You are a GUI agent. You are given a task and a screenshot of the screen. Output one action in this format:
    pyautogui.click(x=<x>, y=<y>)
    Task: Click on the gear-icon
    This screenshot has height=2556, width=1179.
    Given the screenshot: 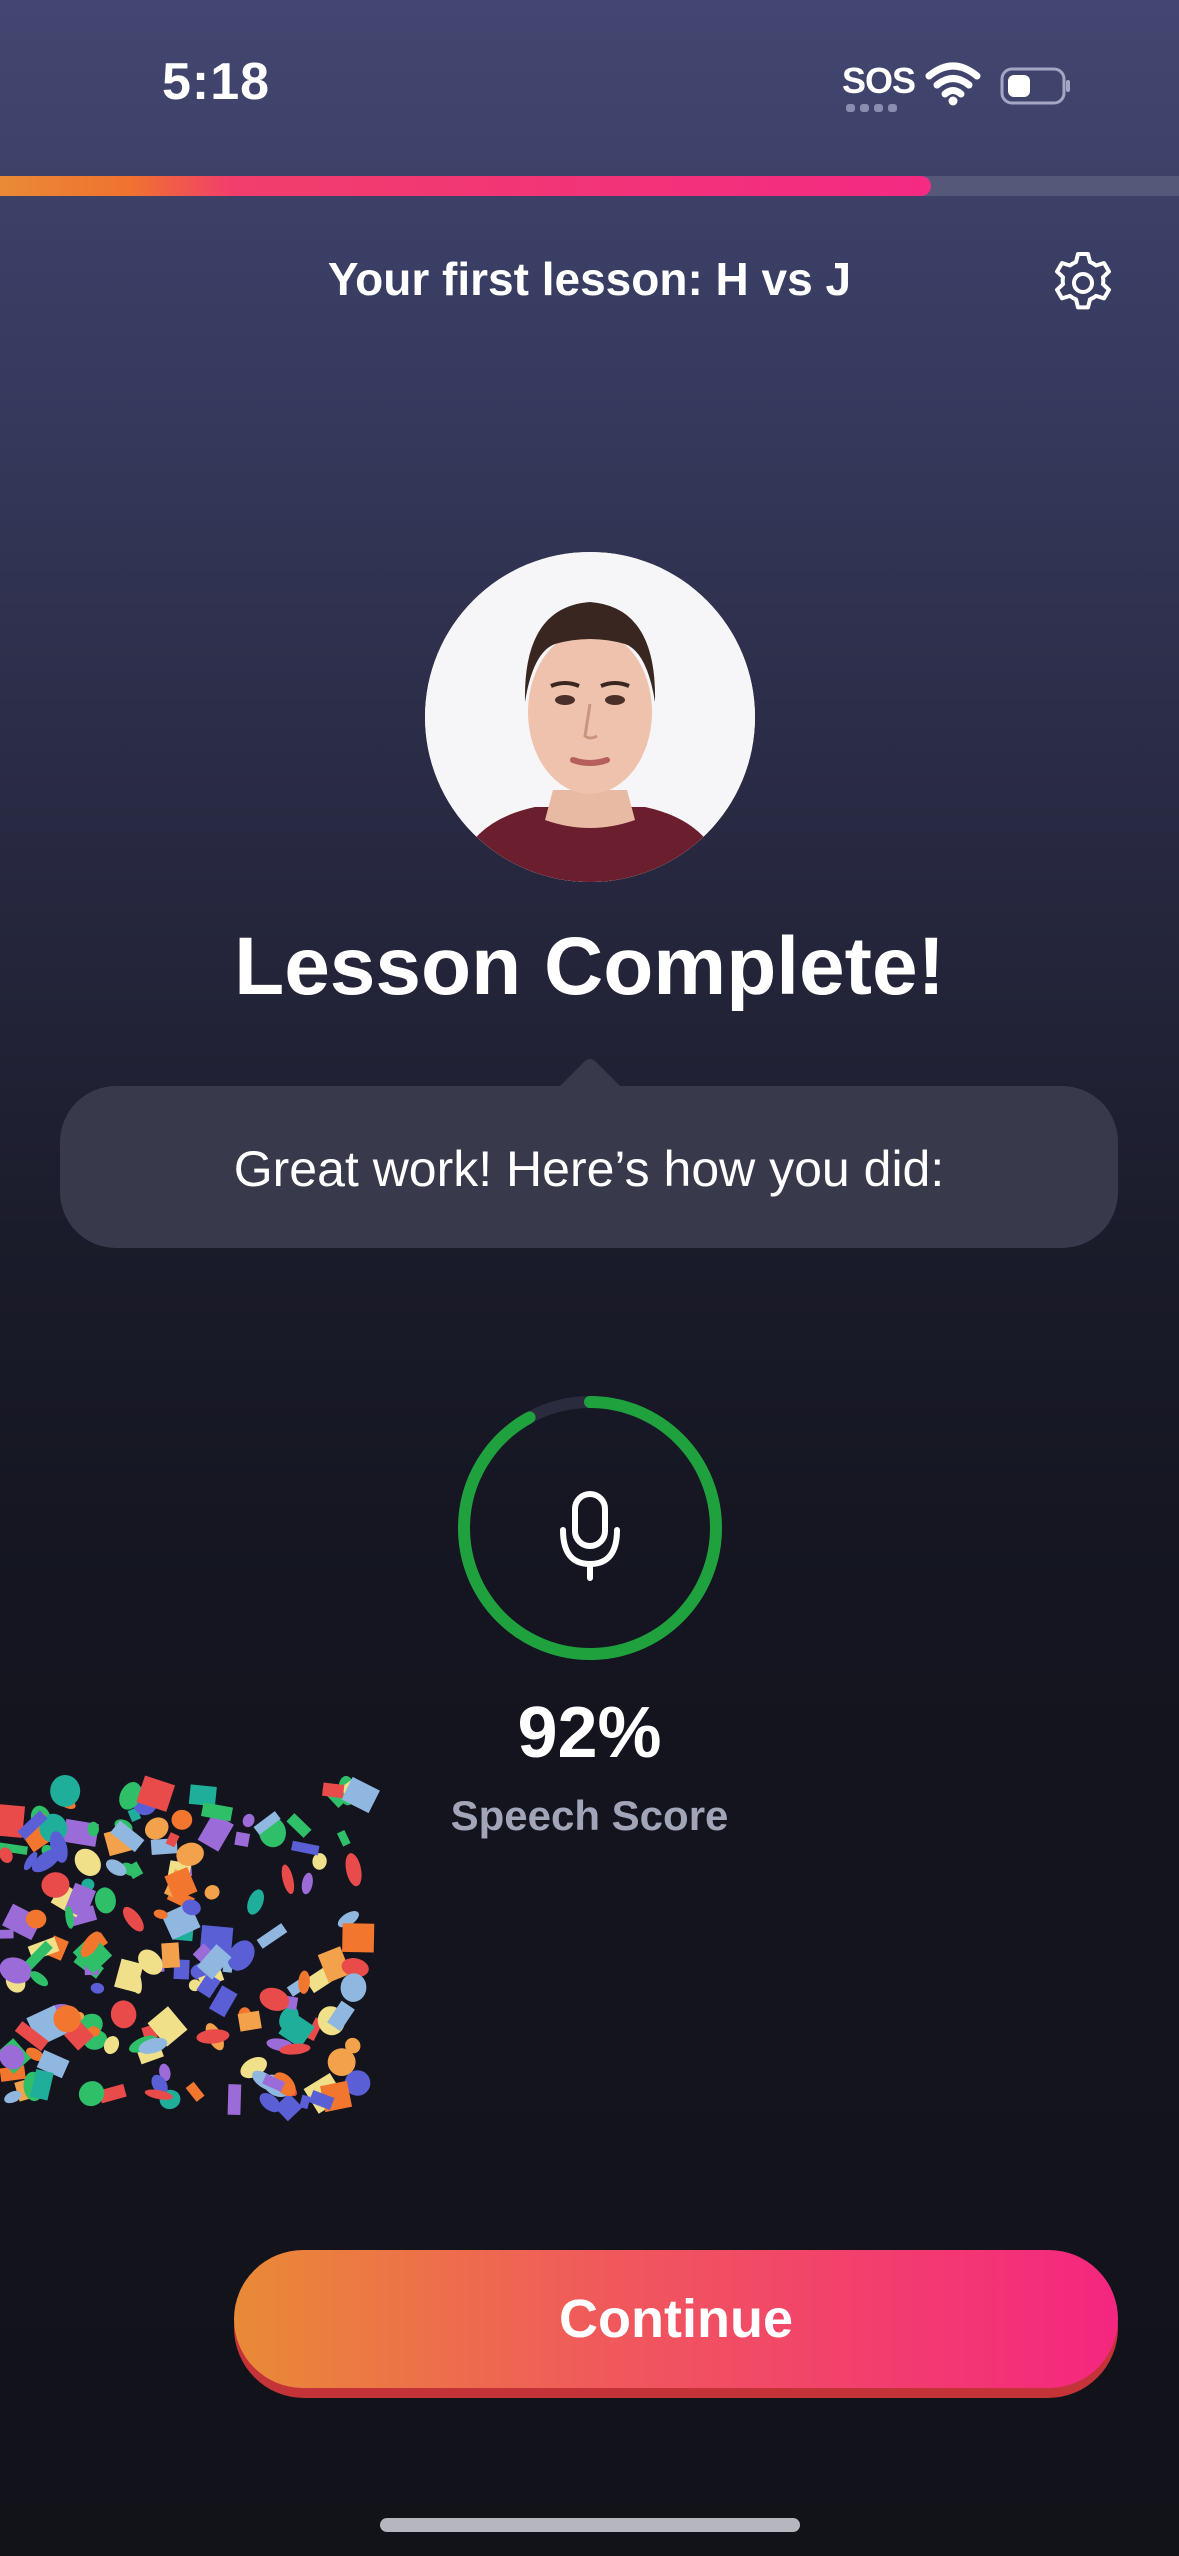 What is the action you would take?
    pyautogui.click(x=1083, y=283)
    